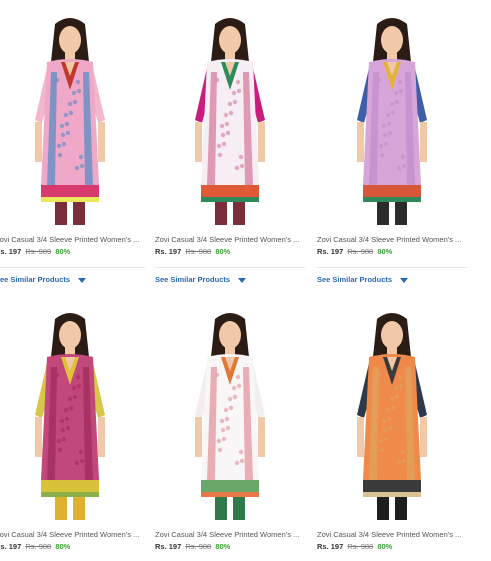  Describe the element at coordinates (35, 279) in the screenshot. I see `see-similar-label: See Similar Products` at that location.